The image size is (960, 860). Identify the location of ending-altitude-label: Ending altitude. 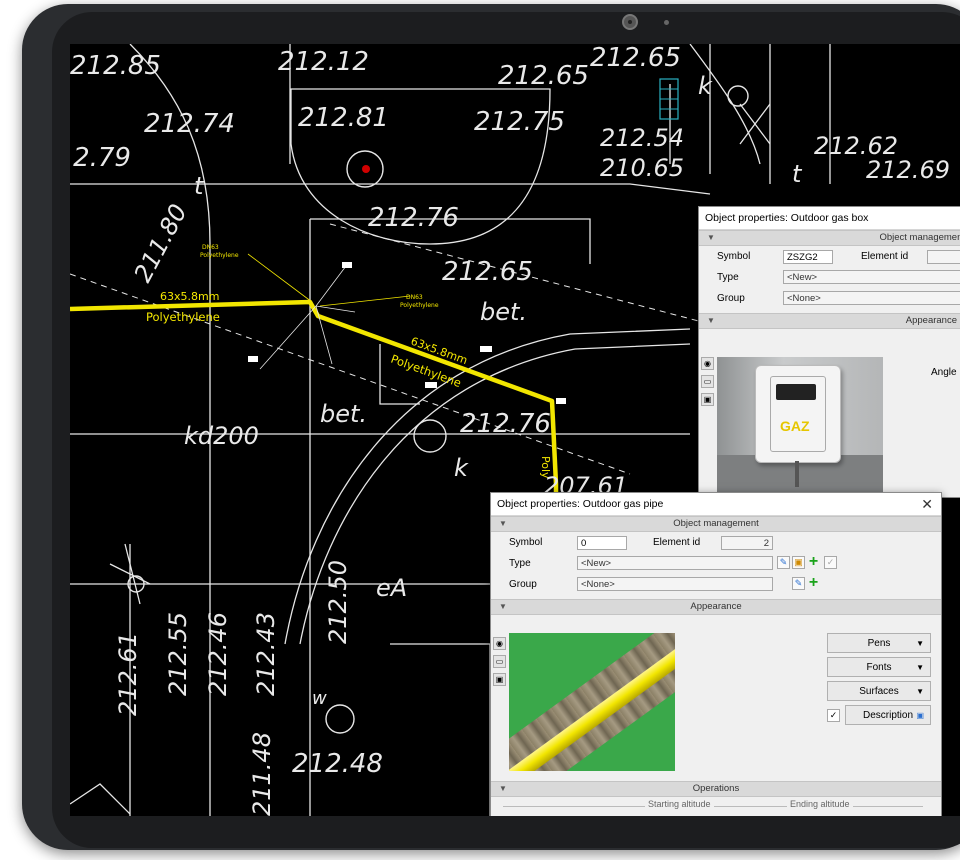
(820, 804).